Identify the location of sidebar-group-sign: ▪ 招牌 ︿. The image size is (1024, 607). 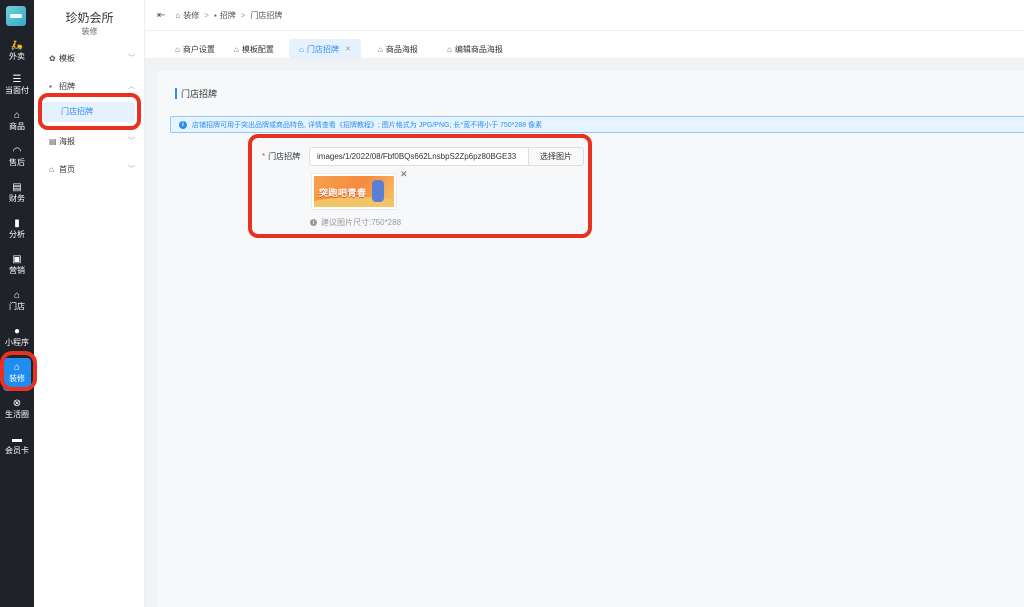
(92, 86).